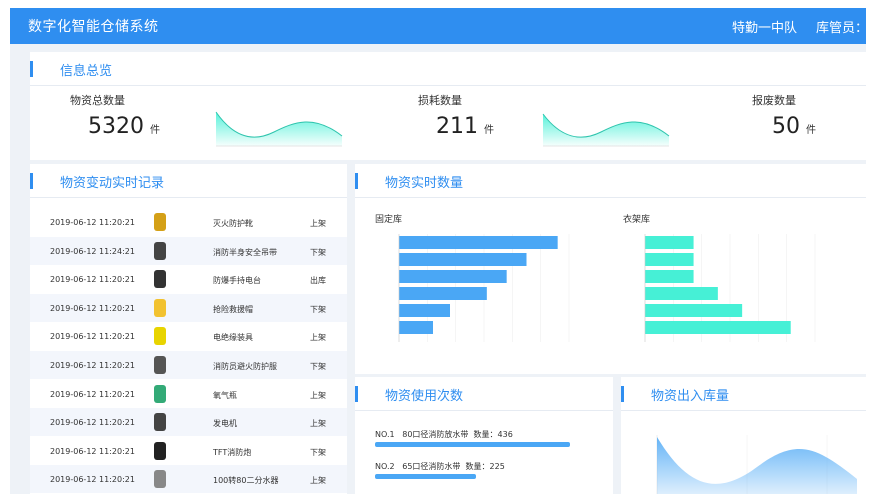 The height and width of the screenshot is (502, 875). What do you see at coordinates (465, 126) in the screenshot?
I see `stat-value: 211 件` at bounding box center [465, 126].